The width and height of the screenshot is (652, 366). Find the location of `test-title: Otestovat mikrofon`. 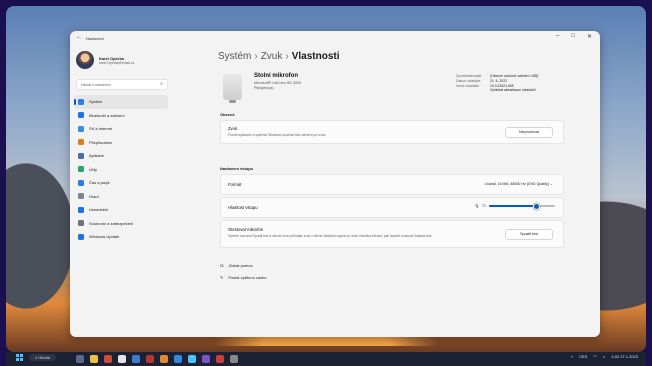

test-title: Otestovat mikrofon is located at coordinates (246, 229).